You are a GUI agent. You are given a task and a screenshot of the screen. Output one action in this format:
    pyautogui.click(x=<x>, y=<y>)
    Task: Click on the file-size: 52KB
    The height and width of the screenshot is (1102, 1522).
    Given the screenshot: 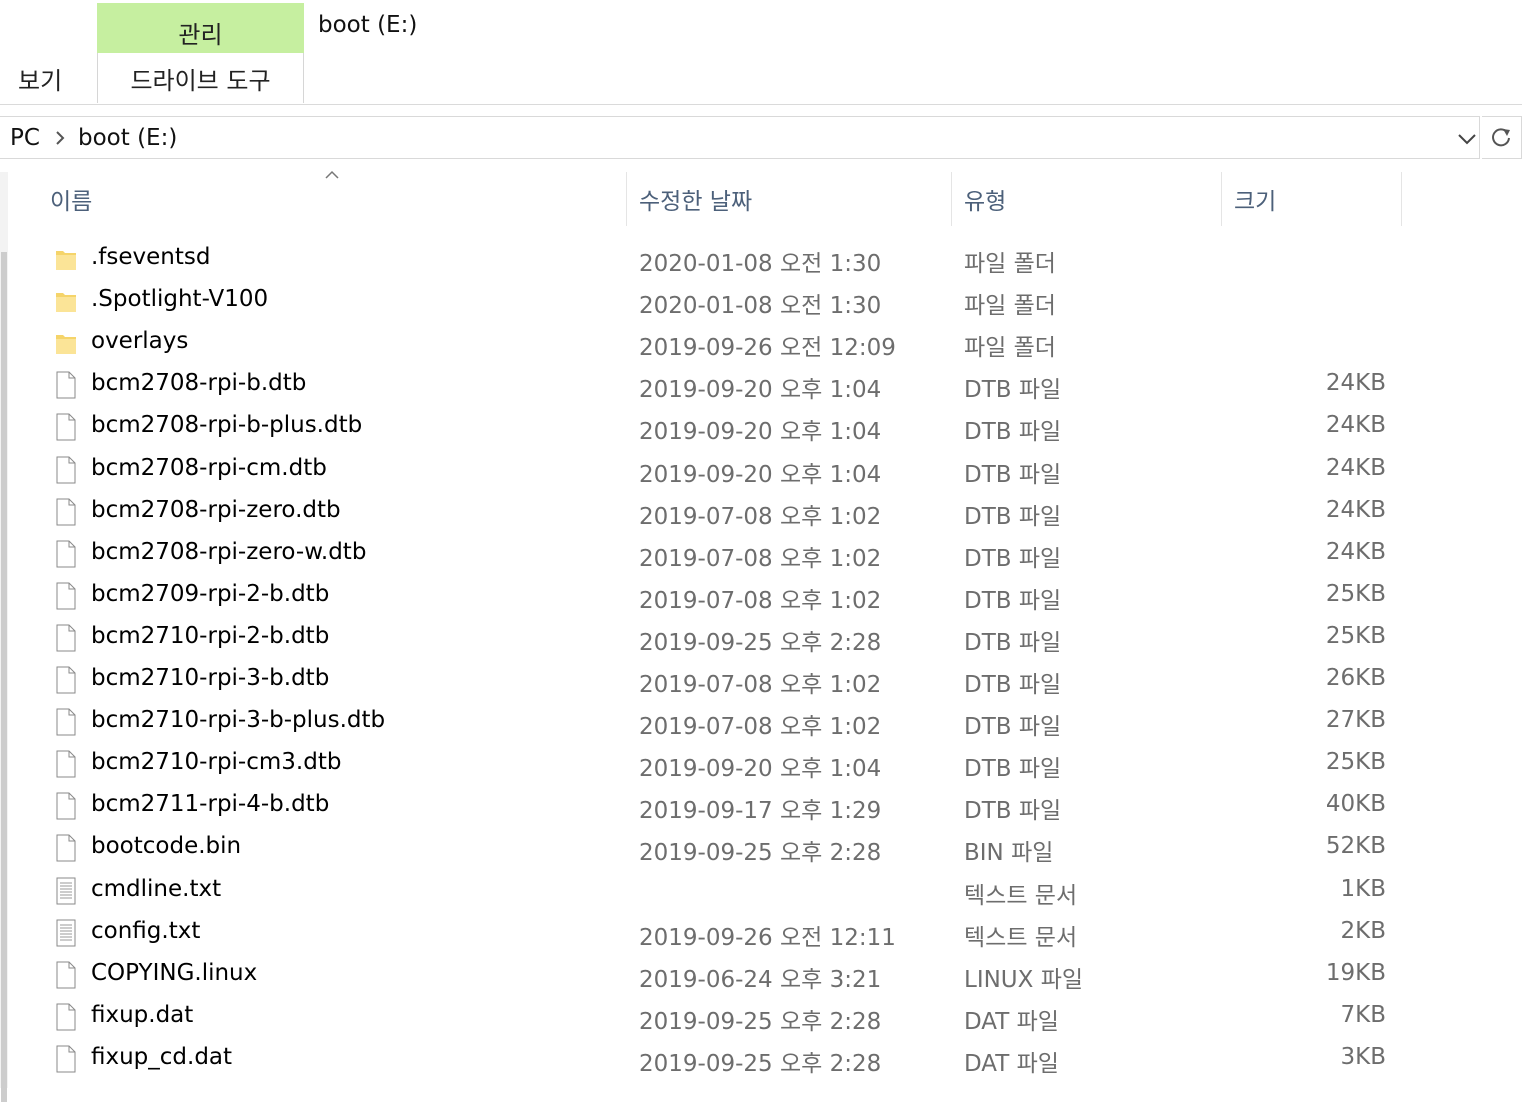 What is the action you would take?
    pyautogui.click(x=1355, y=846)
    